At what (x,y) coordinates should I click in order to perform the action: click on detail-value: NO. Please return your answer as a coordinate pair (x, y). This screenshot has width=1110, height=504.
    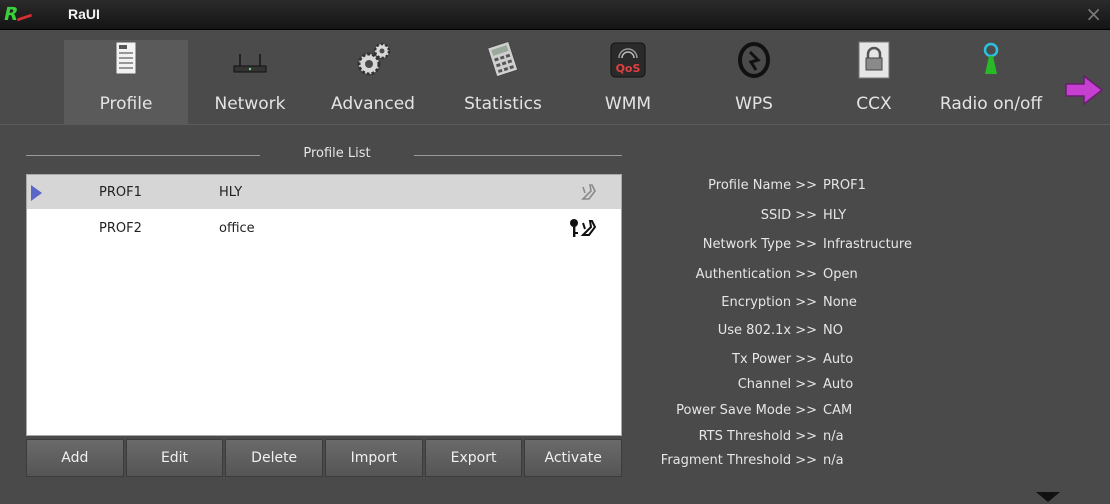
    Looking at the image, I should click on (833, 330).